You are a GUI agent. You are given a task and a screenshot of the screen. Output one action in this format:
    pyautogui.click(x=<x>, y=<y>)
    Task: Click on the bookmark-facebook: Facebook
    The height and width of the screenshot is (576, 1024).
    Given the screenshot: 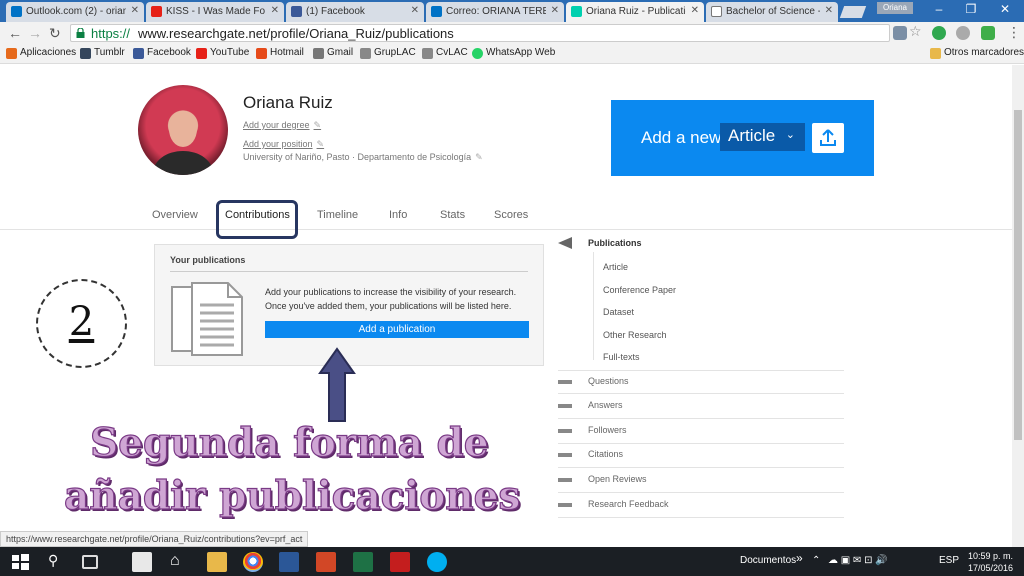 What is the action you would take?
    pyautogui.click(x=162, y=53)
    